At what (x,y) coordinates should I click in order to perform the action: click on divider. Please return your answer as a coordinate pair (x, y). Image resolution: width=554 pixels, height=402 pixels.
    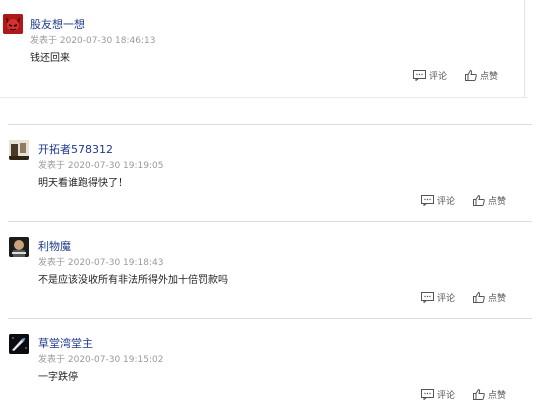
    Looking at the image, I should click on (264, 97).